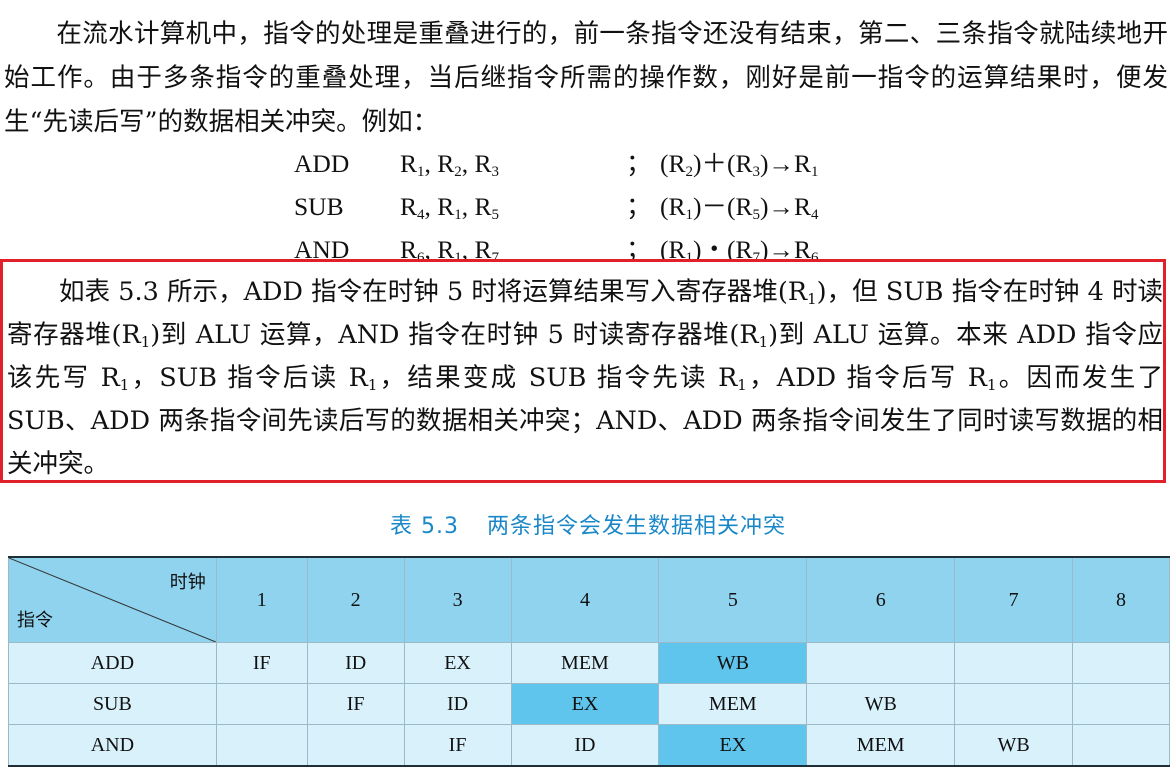 Image resolution: width=1176 pixels, height=781 pixels. I want to click on table-row: ADD IF ID EX MEM WB, so click(589, 663).